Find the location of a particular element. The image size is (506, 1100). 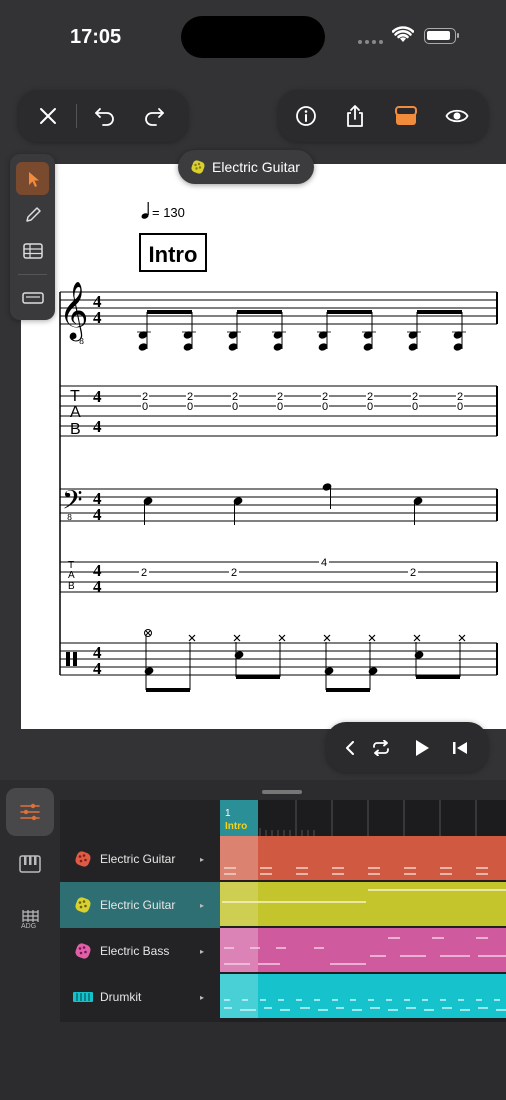

chord-diagram-icon: ADG is located at coordinates (30, 919).